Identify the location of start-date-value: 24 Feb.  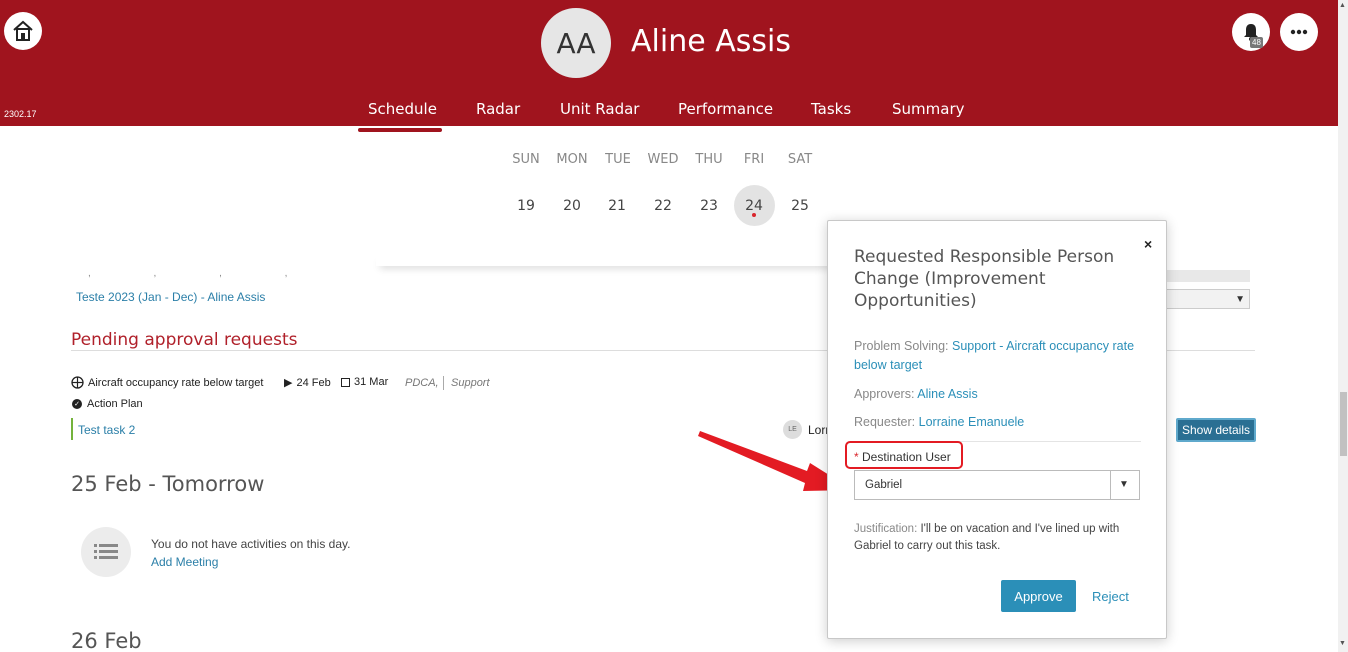
(313, 382).